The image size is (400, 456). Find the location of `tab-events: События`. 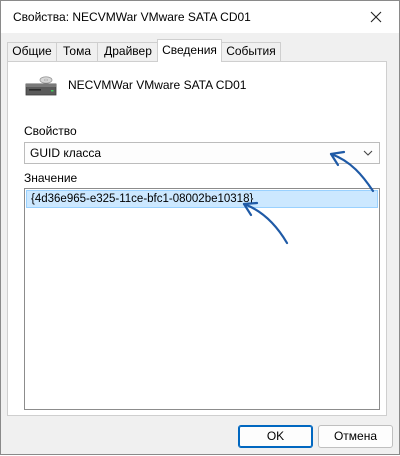

tab-events: События is located at coordinates (251, 51).